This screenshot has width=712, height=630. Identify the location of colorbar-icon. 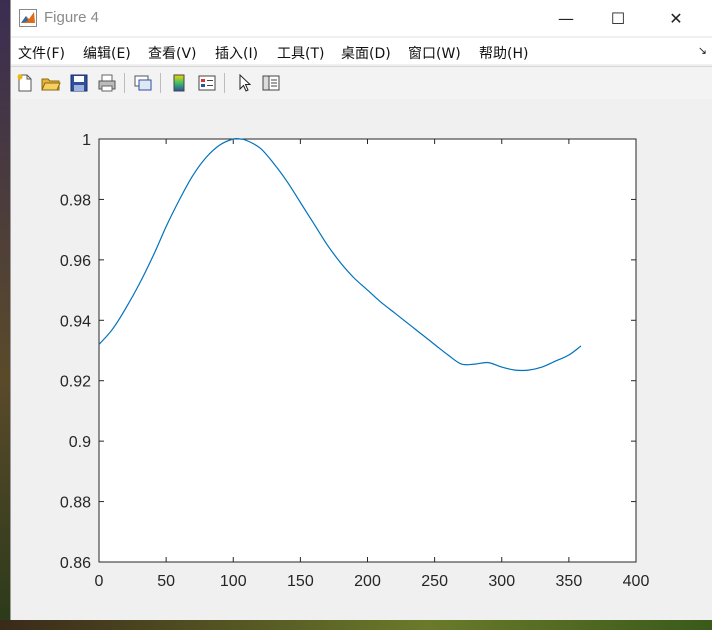
(179, 83).